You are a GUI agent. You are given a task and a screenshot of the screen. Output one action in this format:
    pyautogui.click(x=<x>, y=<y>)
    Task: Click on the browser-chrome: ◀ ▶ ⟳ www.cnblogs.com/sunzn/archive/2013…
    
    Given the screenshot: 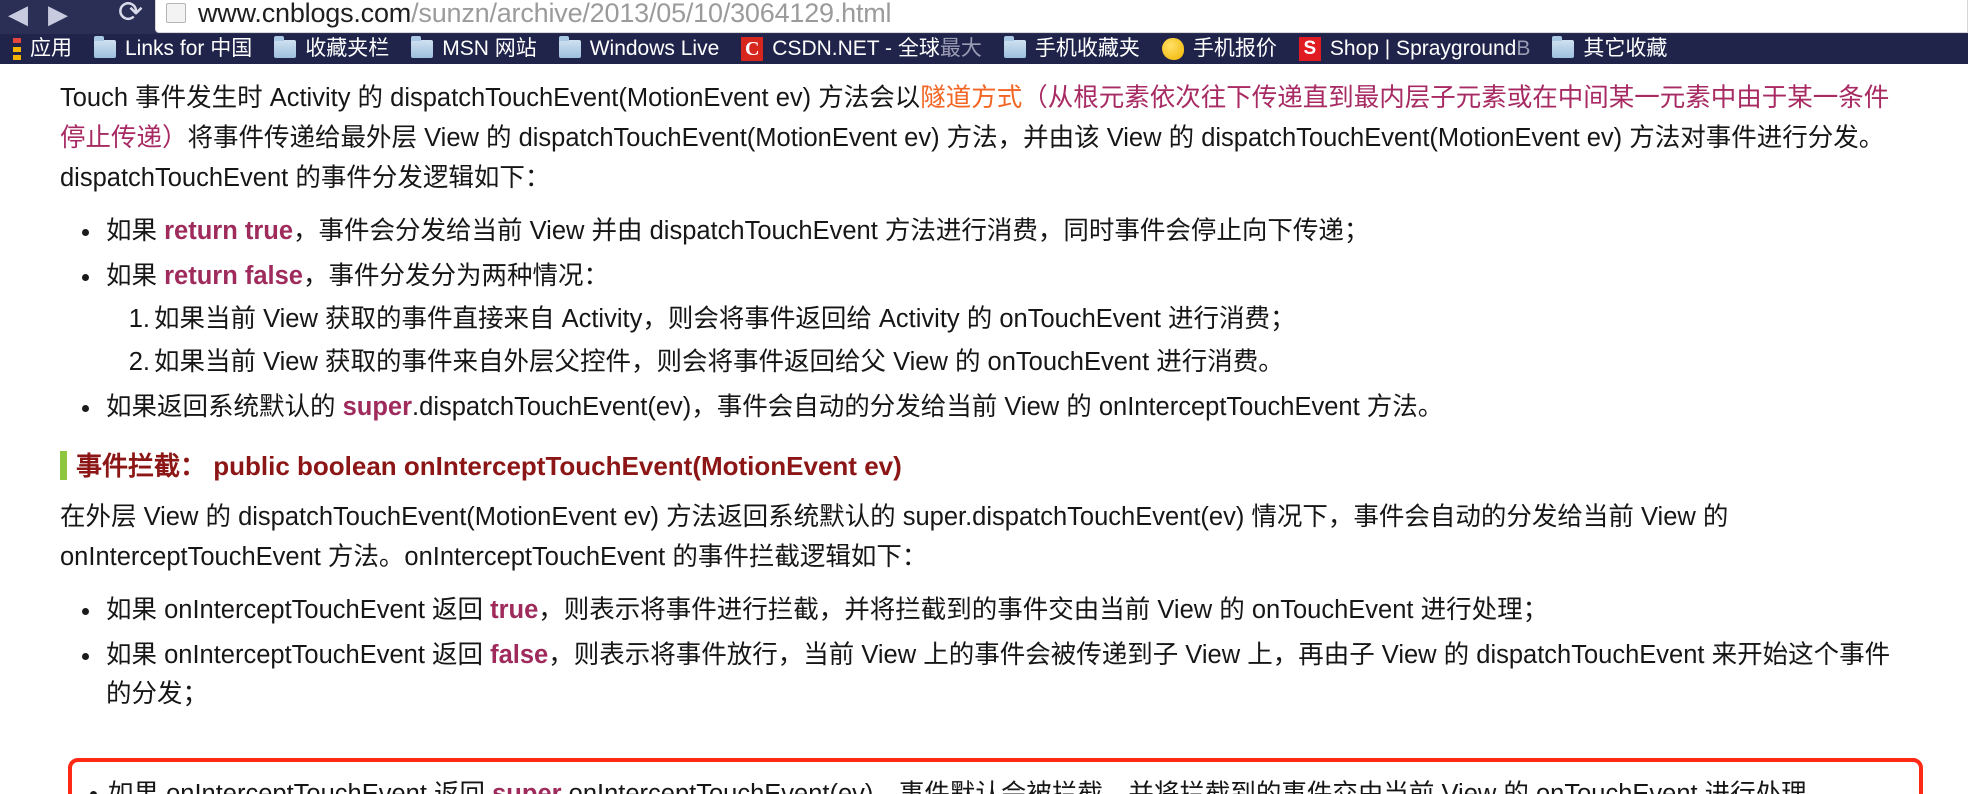 What is the action you would take?
    pyautogui.click(x=984, y=32)
    